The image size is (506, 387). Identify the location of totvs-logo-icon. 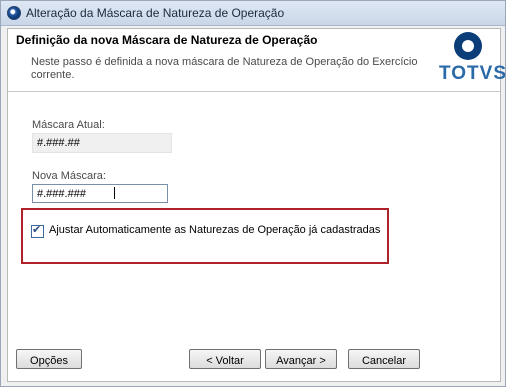
(468, 46).